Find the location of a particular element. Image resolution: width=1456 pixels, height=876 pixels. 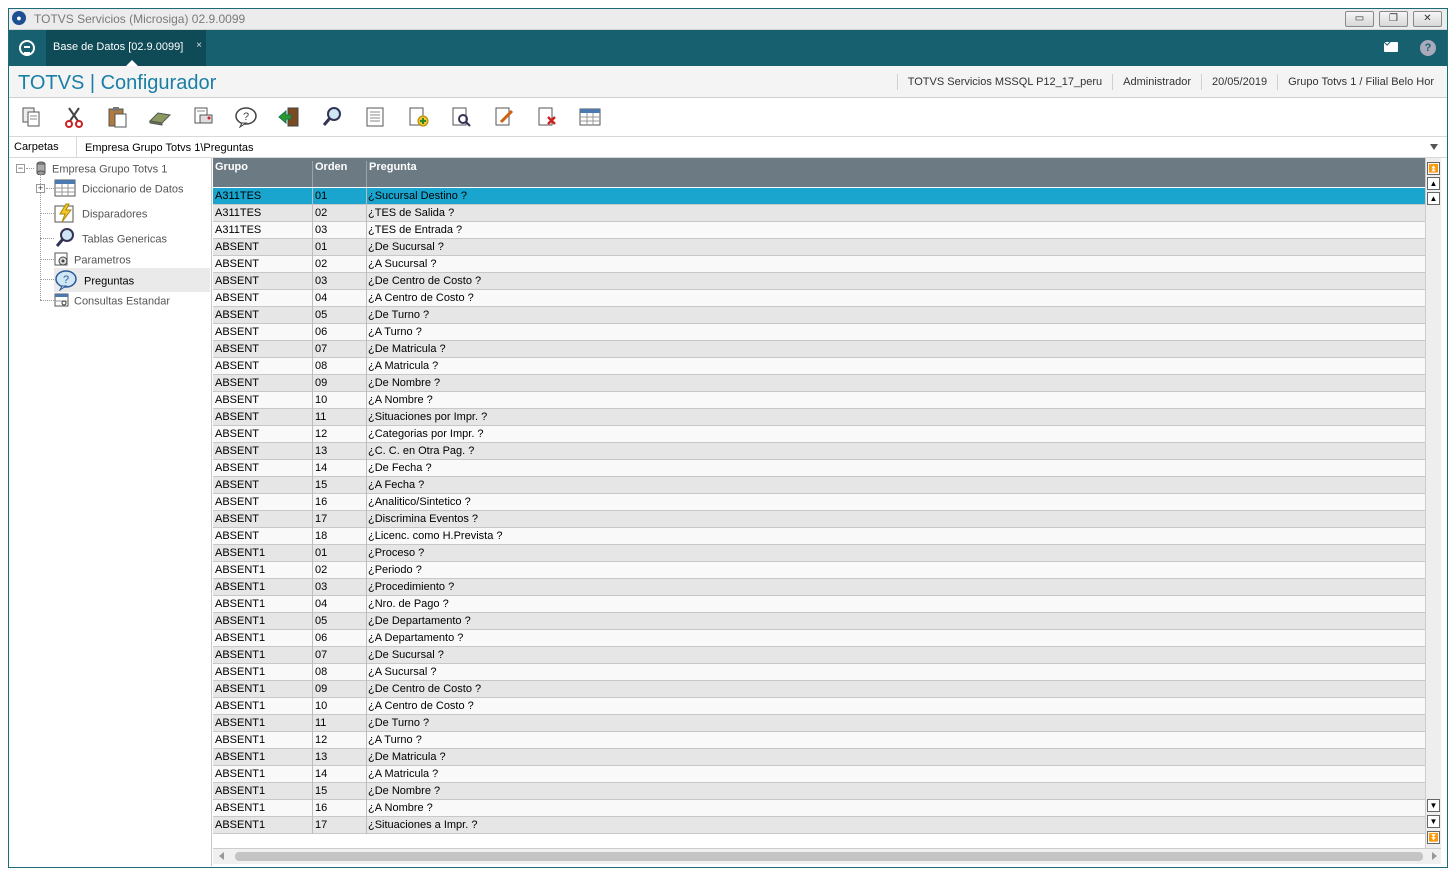

edit-icon is located at coordinates (504, 117).